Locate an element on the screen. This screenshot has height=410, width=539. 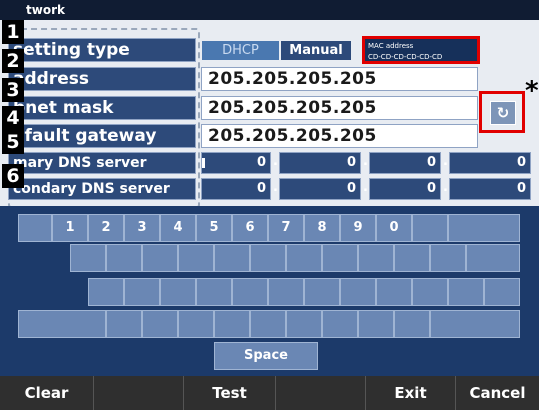
label-address: address is located at coordinates (102, 79).